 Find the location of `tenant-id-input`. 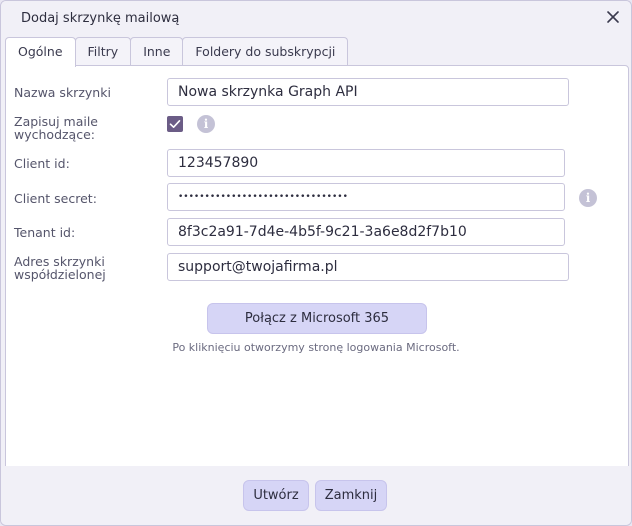

tenant-id-input is located at coordinates (366, 232).